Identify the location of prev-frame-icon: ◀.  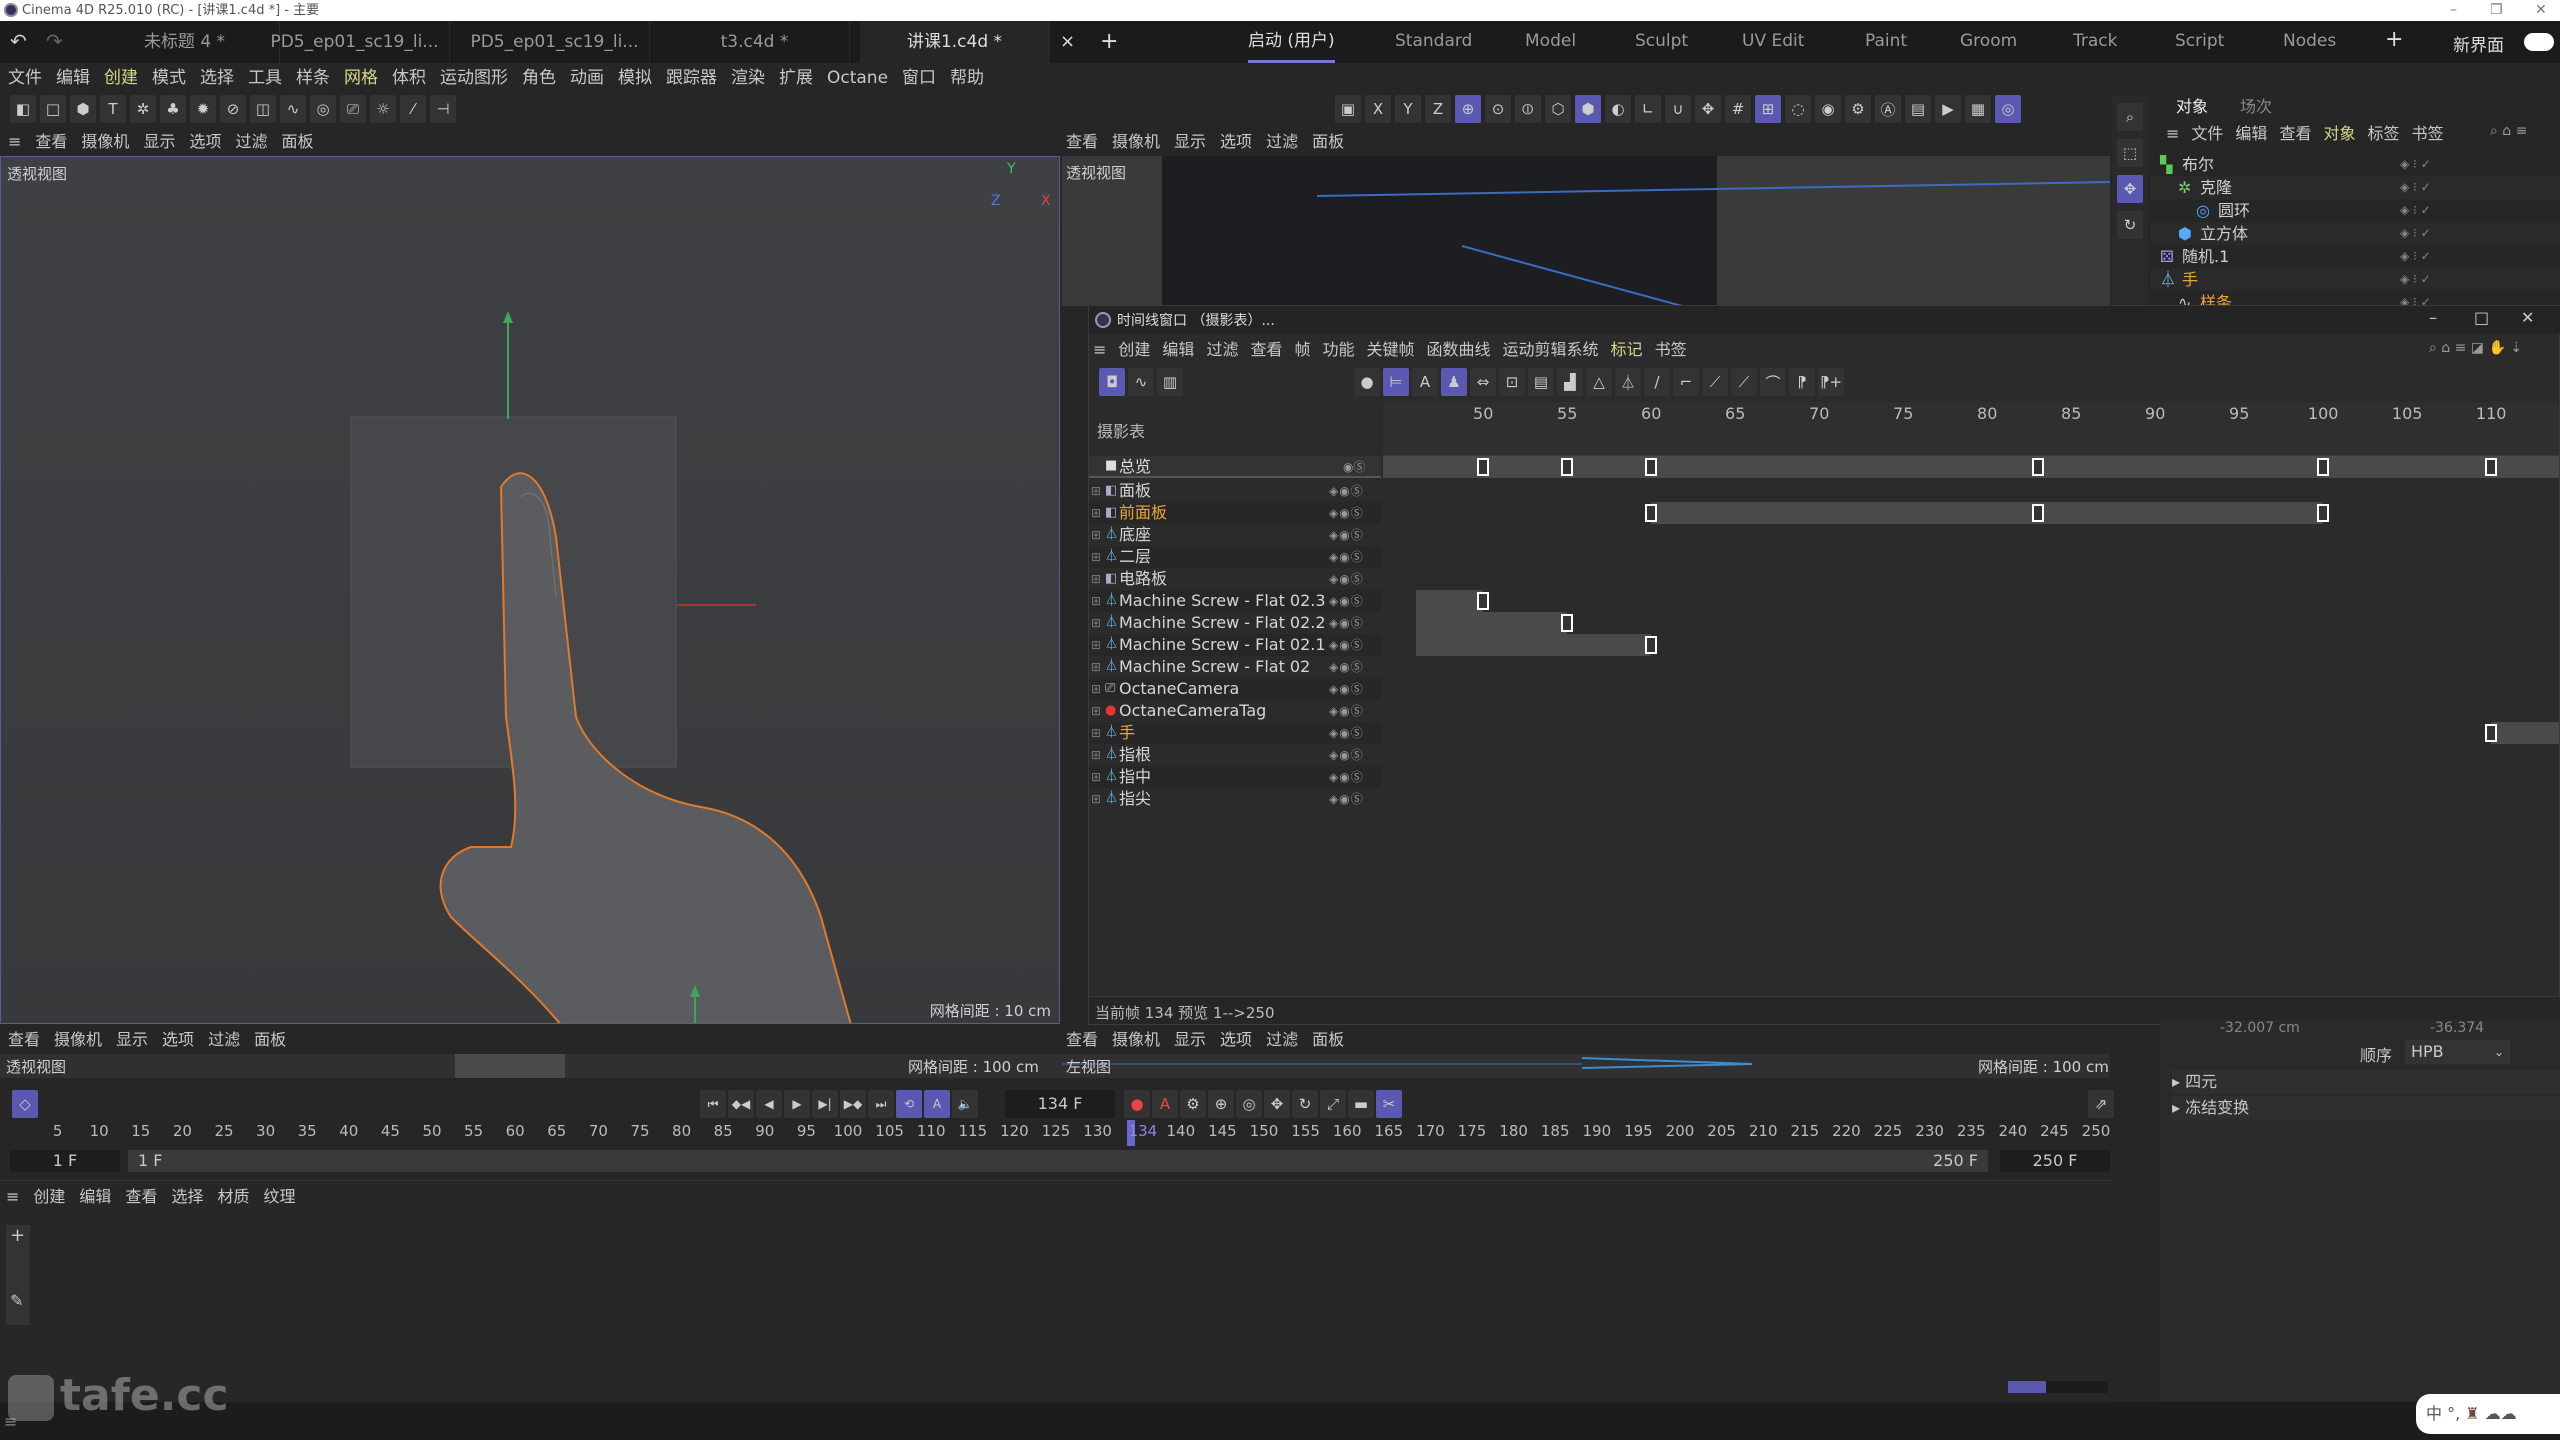
(769, 1104).